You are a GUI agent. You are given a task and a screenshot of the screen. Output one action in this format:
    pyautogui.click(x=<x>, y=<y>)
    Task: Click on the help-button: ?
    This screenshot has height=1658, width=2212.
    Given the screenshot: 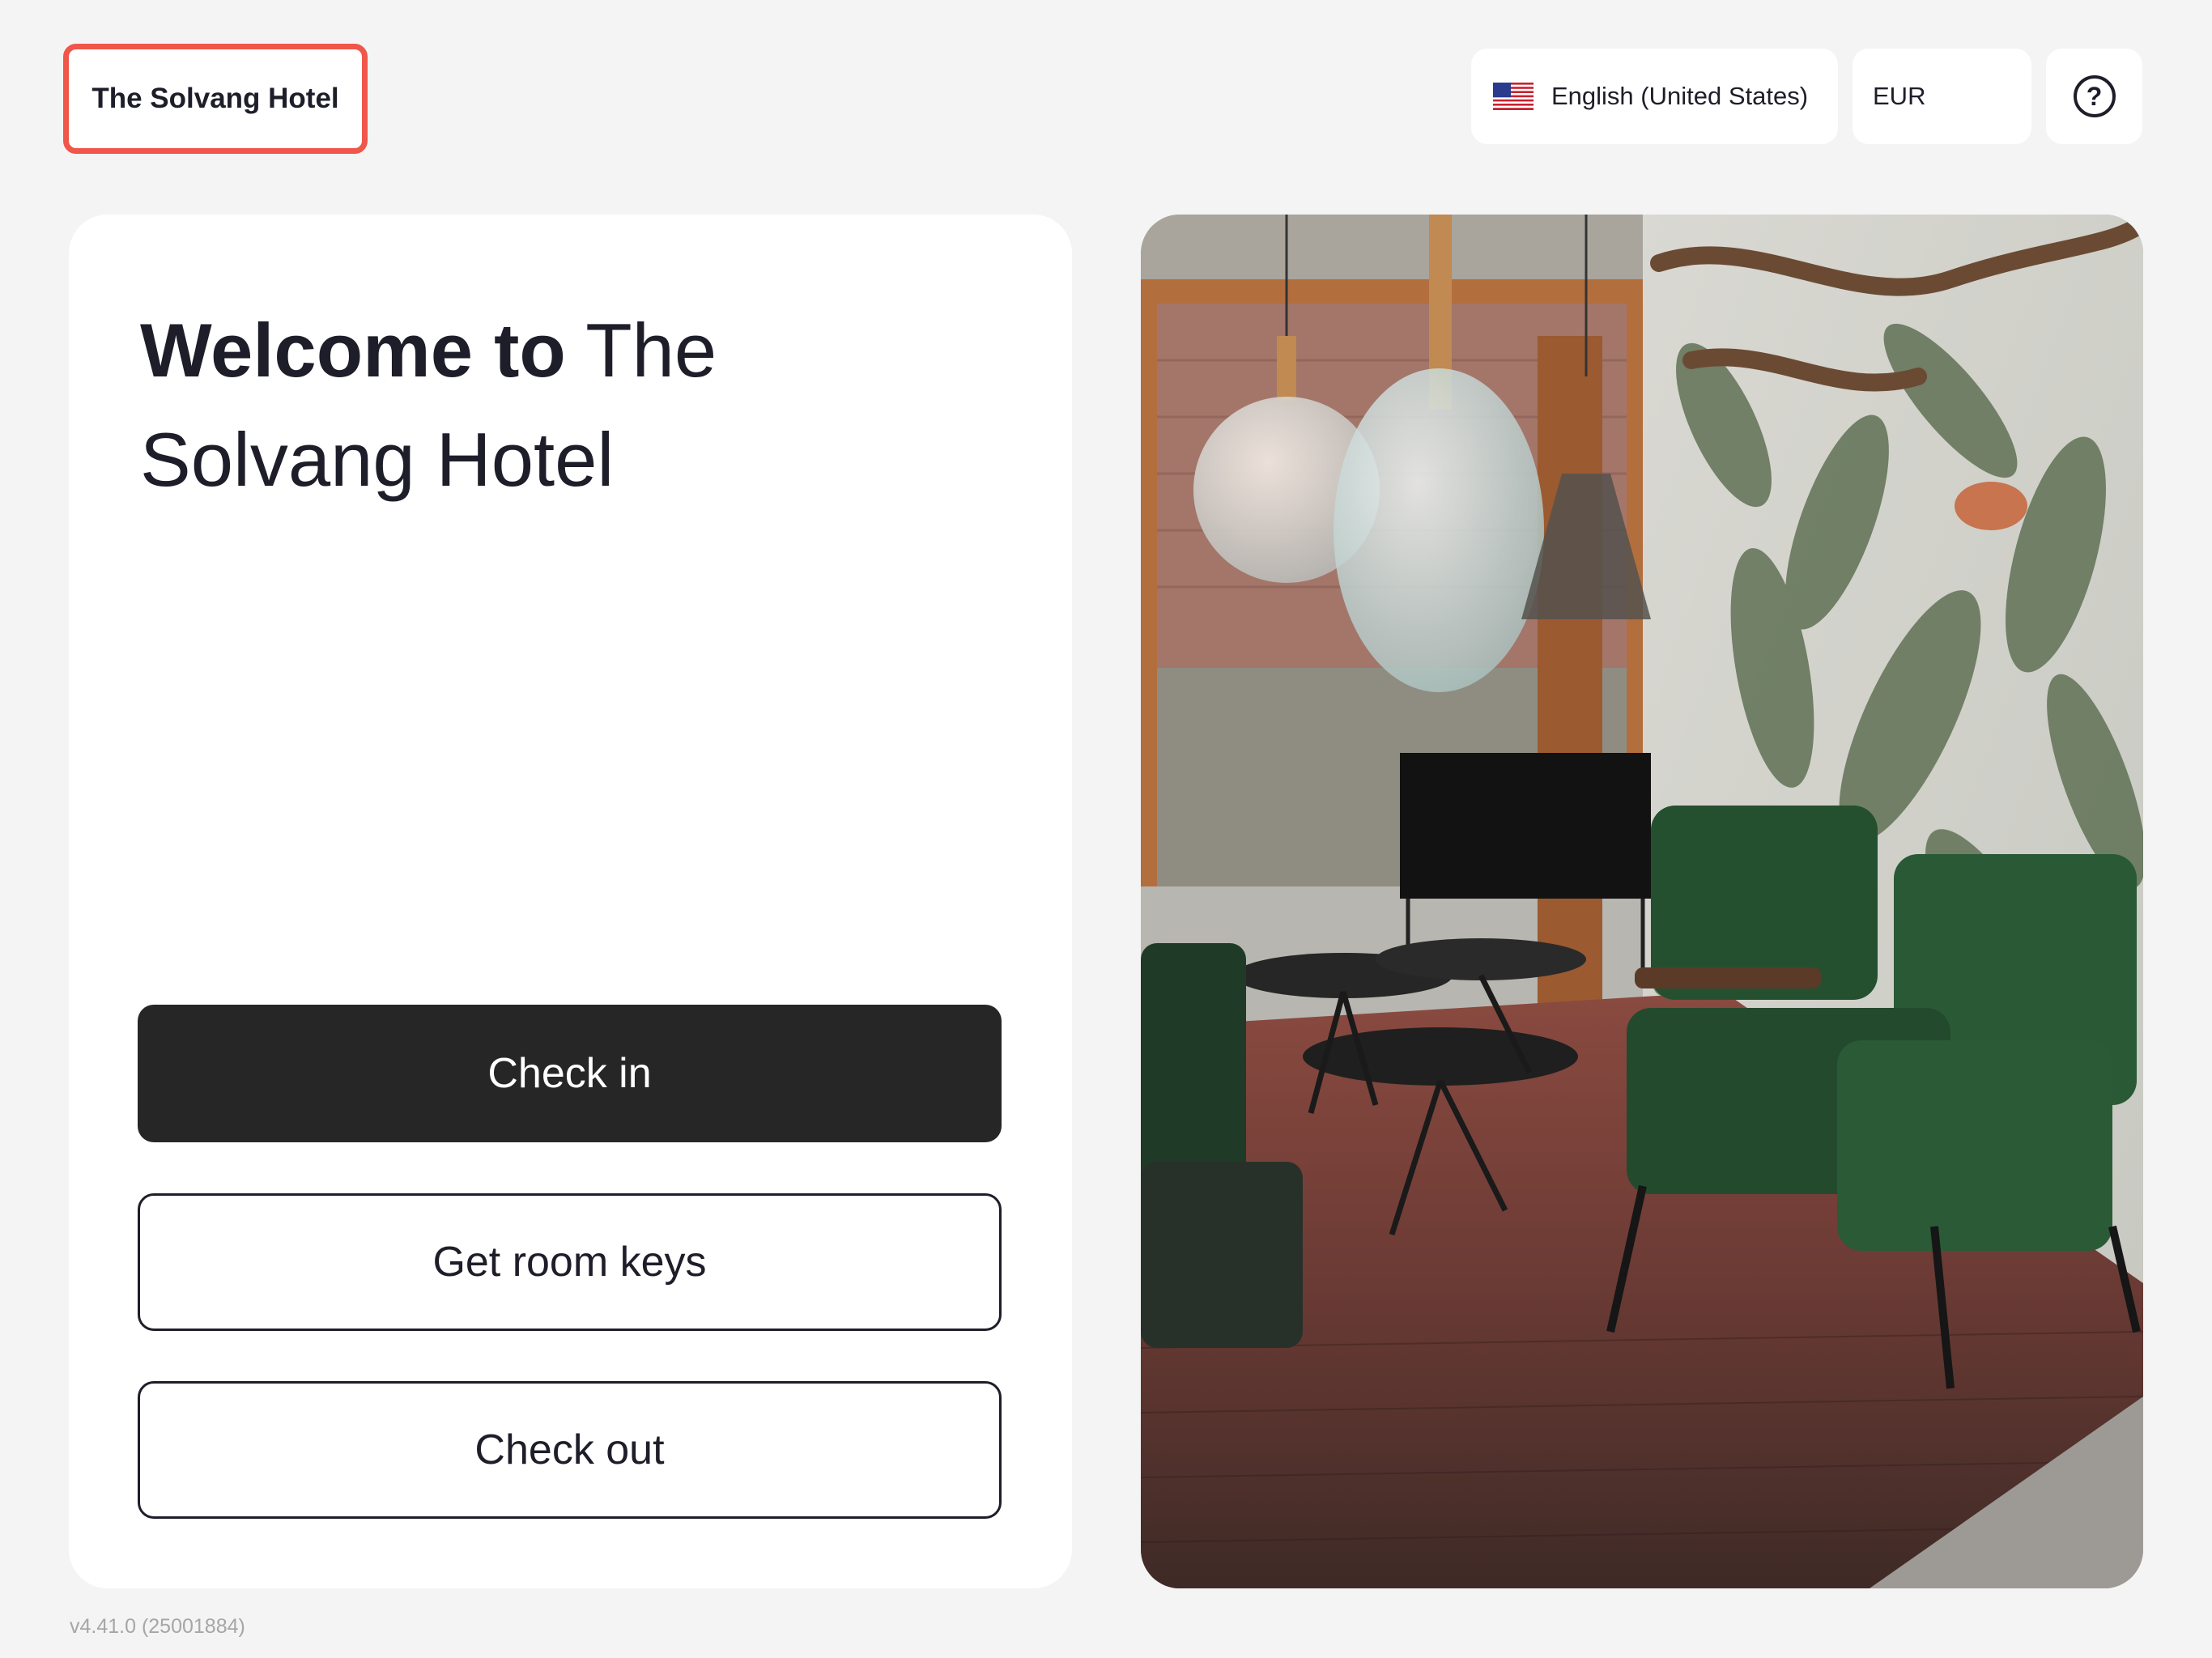 What is the action you would take?
    pyautogui.click(x=2094, y=96)
    